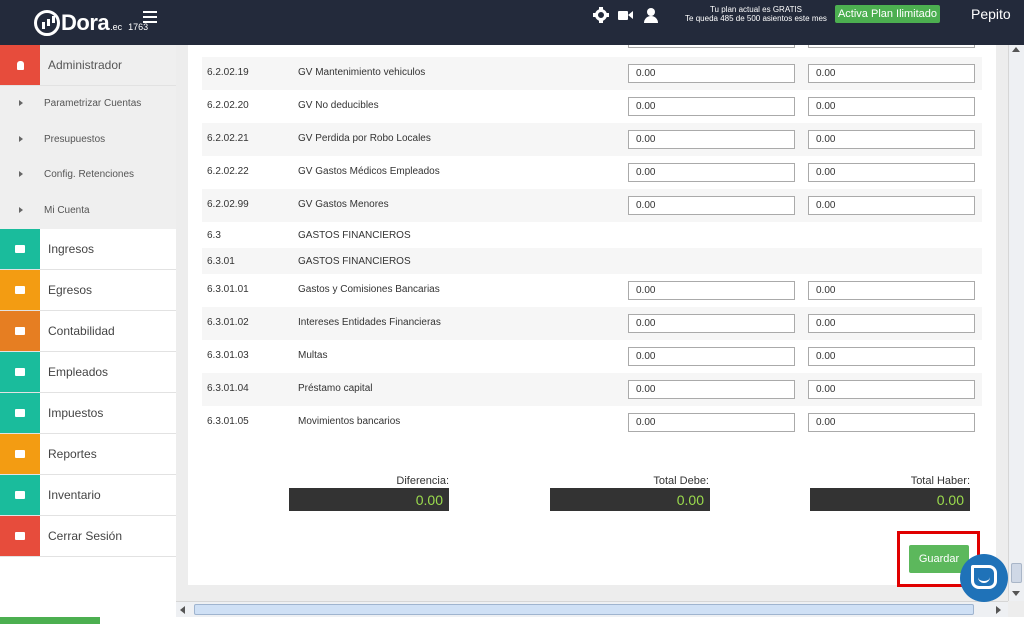 The image size is (1024, 624). I want to click on scroll-left-icon, so click(182, 610).